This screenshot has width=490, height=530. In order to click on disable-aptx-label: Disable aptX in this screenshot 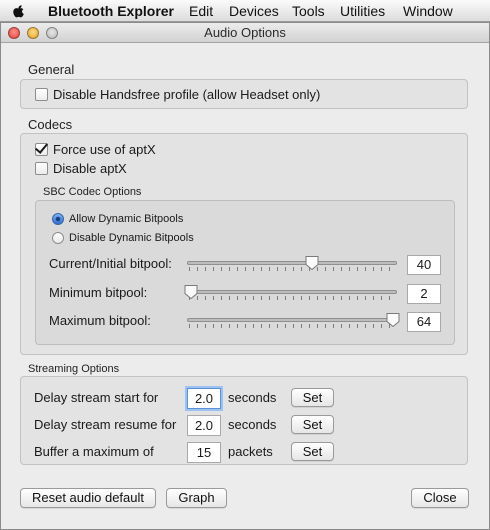, I will do `click(90, 168)`.